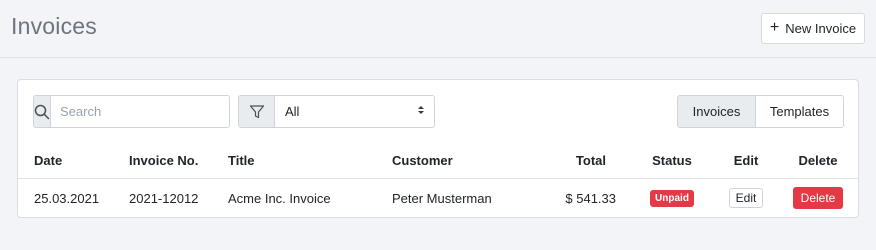 The width and height of the screenshot is (876, 250). I want to click on edit-button: Edit, so click(746, 198).